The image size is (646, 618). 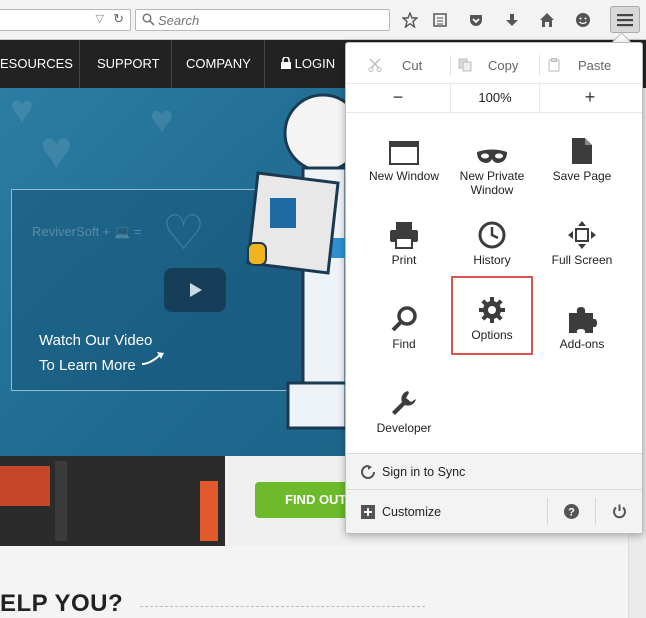 I want to click on new-window-label: New Window, so click(x=404, y=176).